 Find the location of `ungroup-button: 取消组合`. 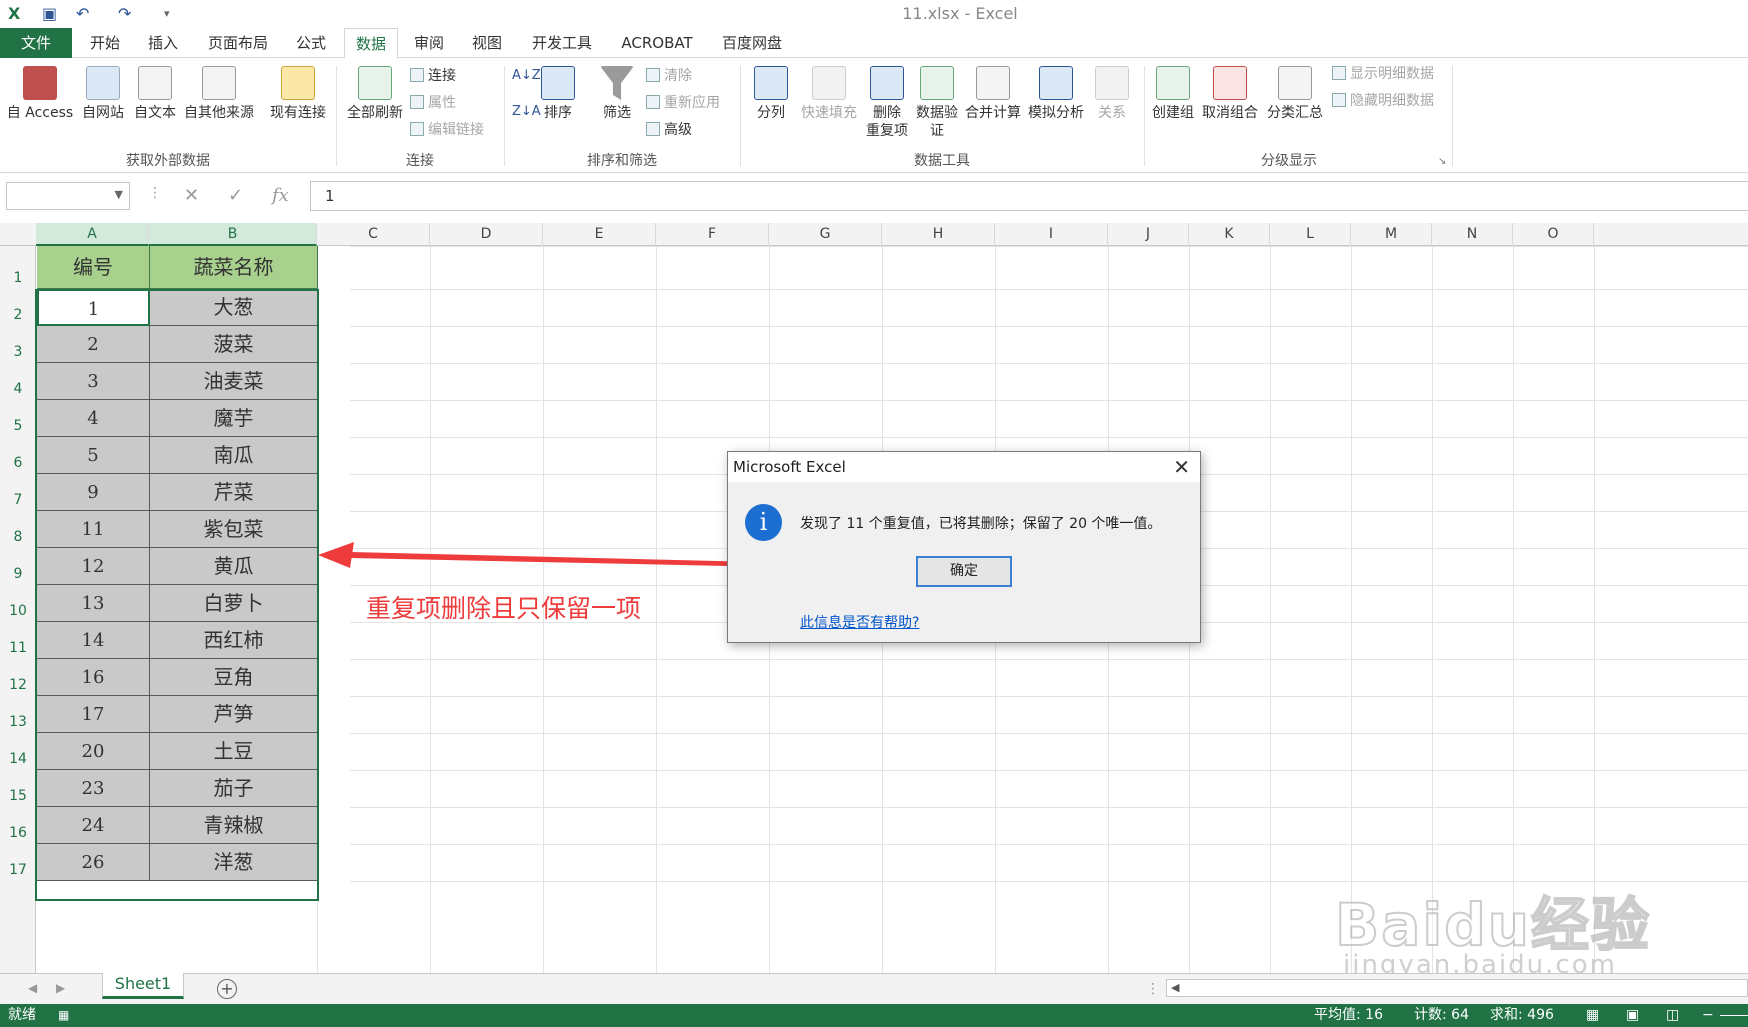

ungroup-button: 取消组合 is located at coordinates (1230, 94).